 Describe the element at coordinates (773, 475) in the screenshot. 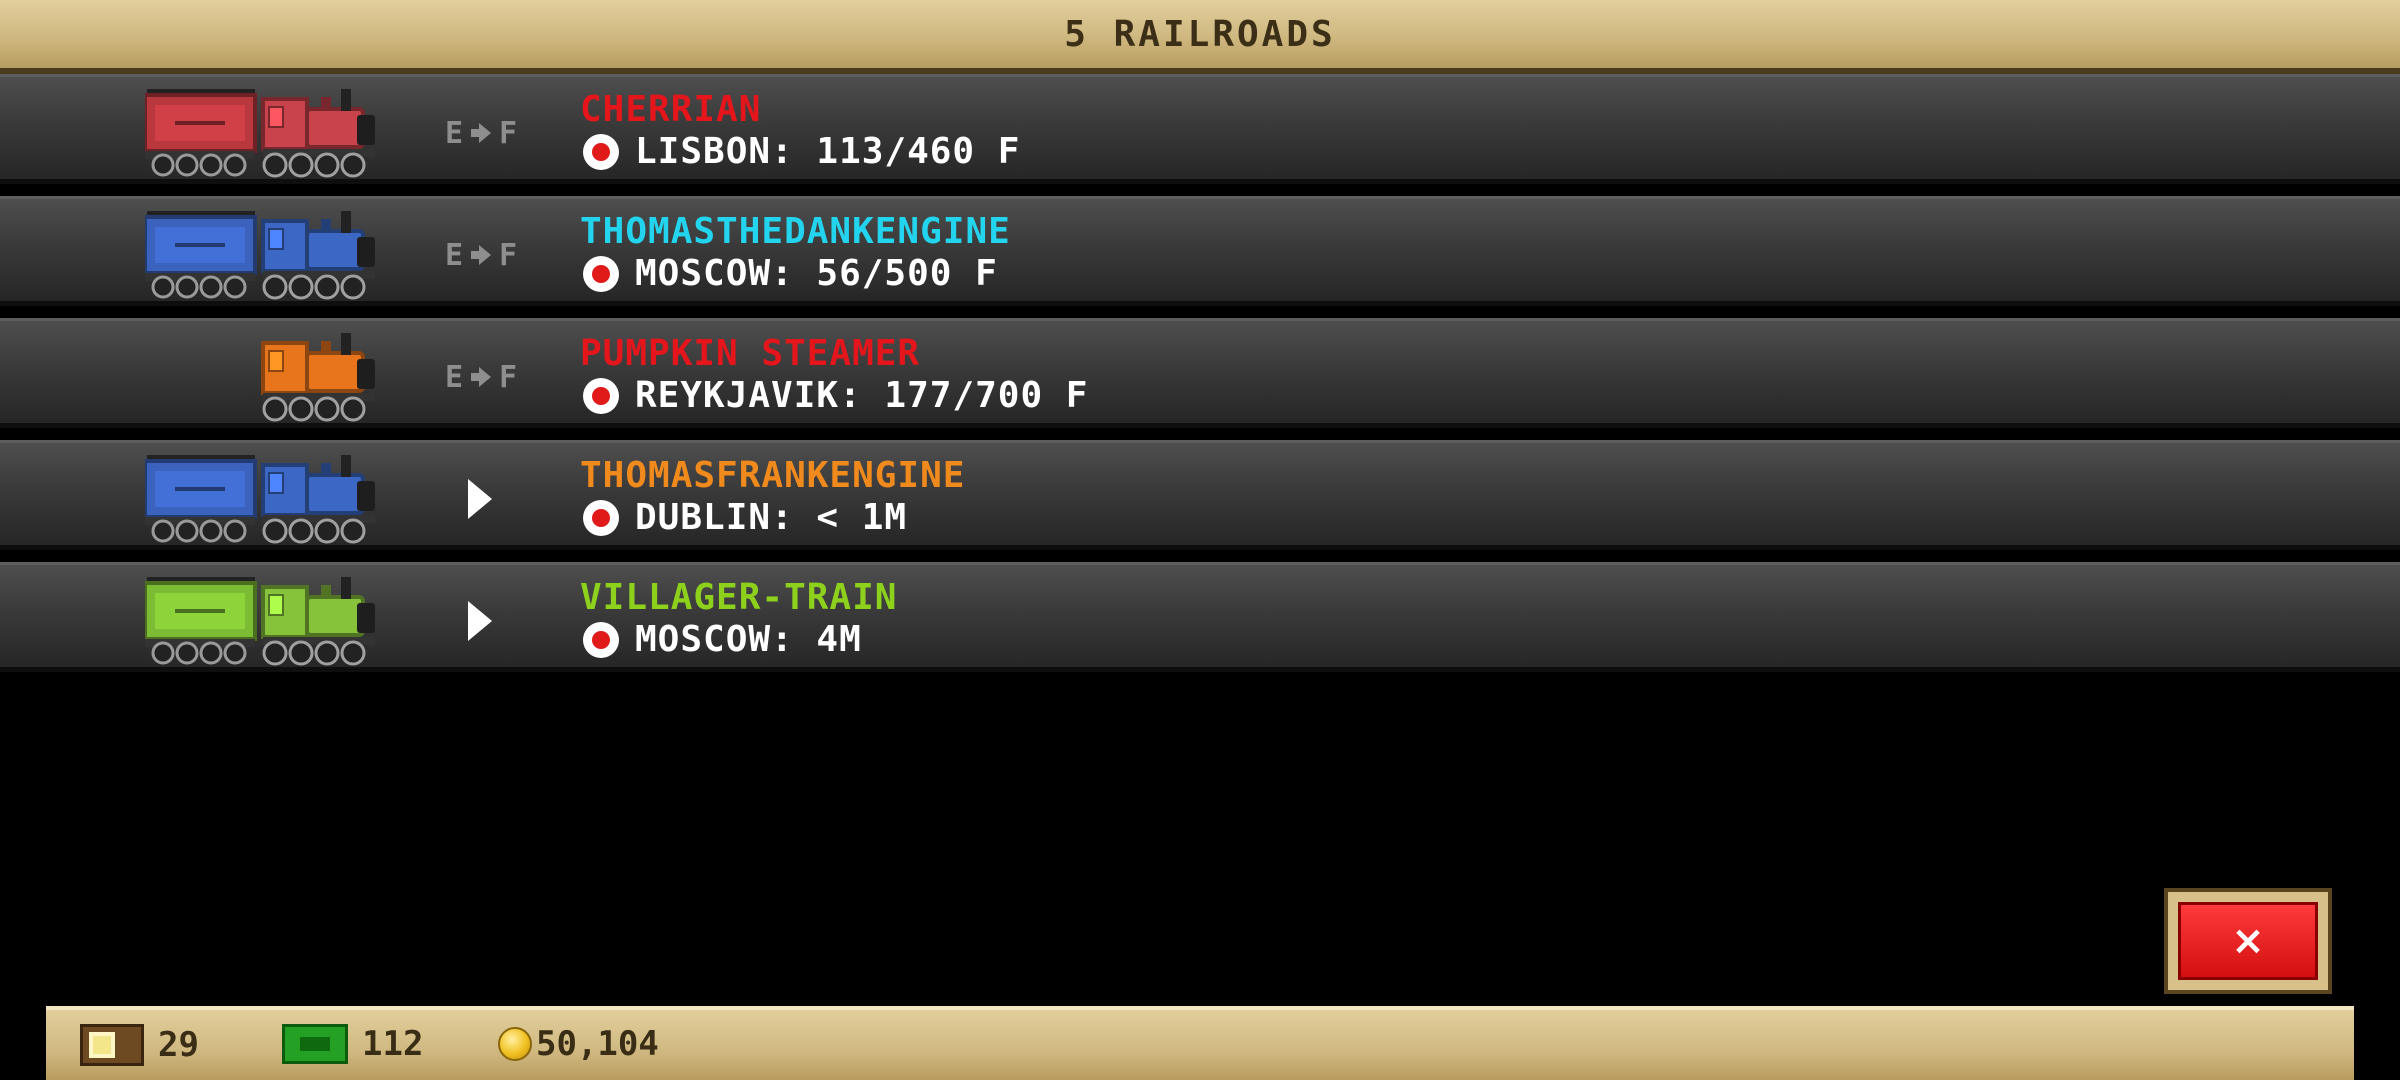

I see `train-name: THOMASFRANKENGINE` at that location.